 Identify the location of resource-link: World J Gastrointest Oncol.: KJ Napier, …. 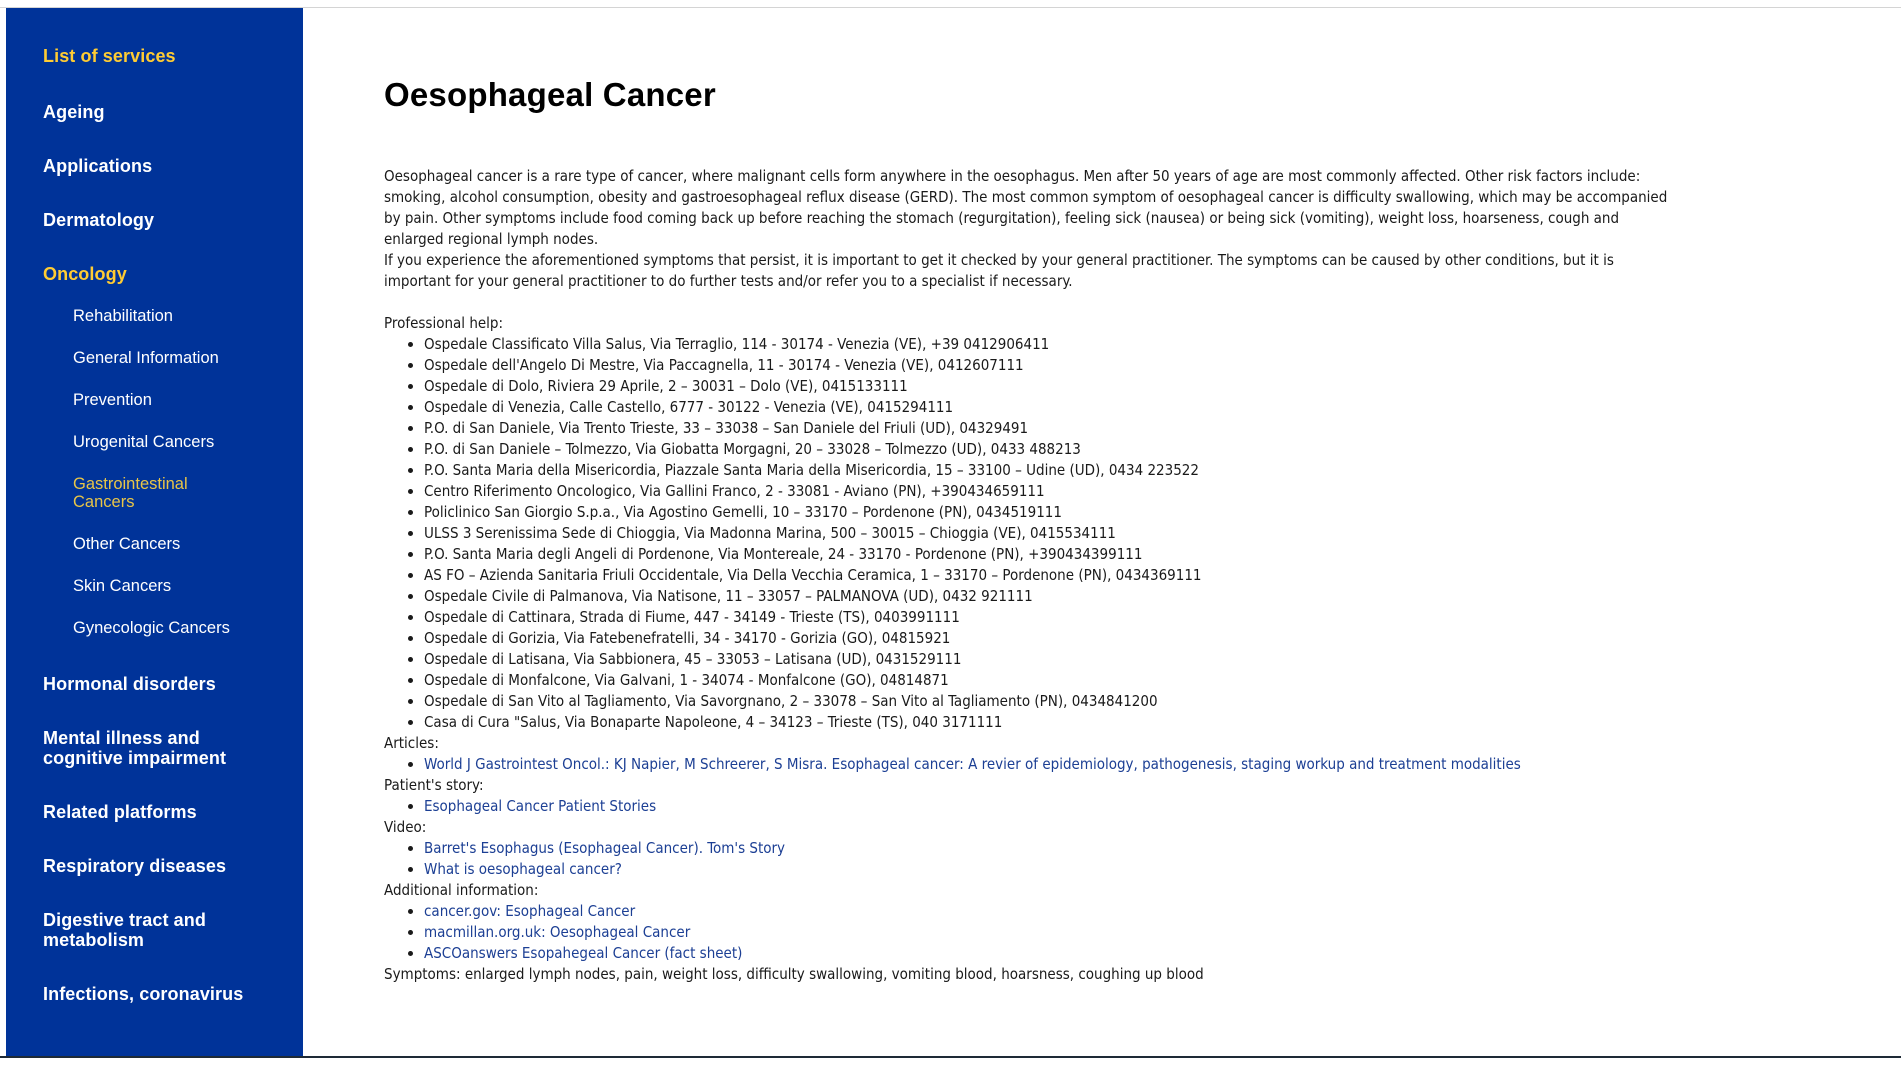
(972, 764).